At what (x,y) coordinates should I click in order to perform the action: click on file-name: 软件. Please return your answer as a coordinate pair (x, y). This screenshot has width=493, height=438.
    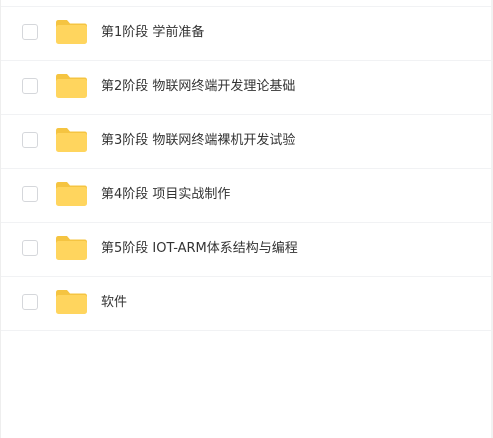
    Looking at the image, I should click on (114, 303).